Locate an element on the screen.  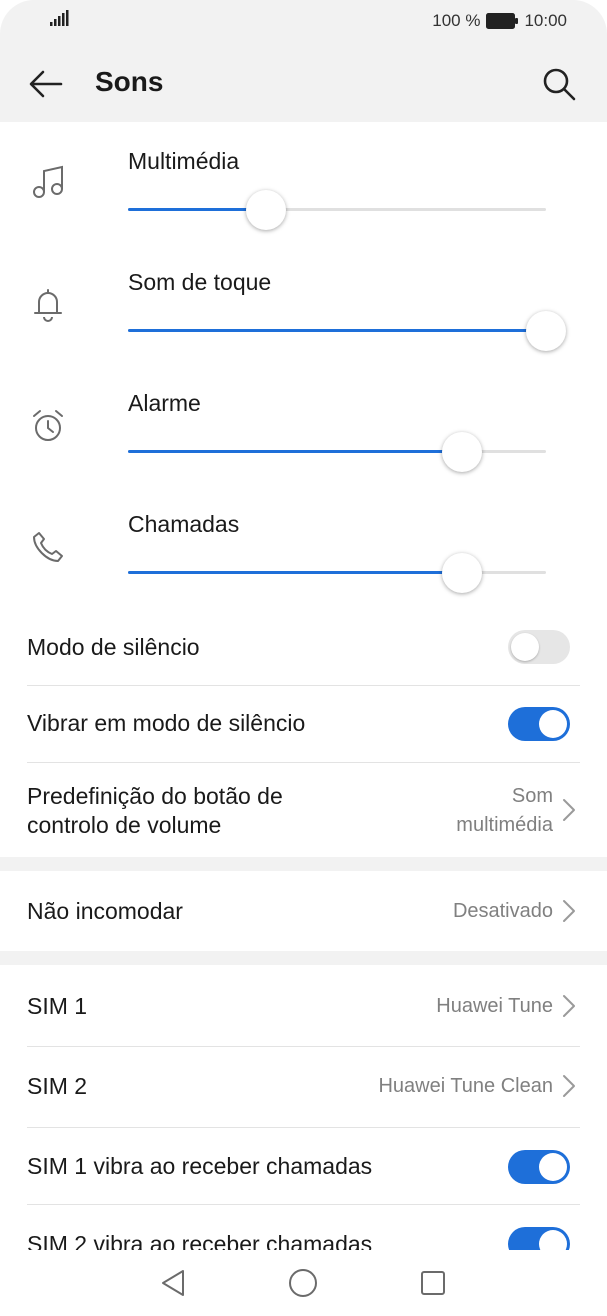
silent-mode-toggle is located at coordinates (539, 647).